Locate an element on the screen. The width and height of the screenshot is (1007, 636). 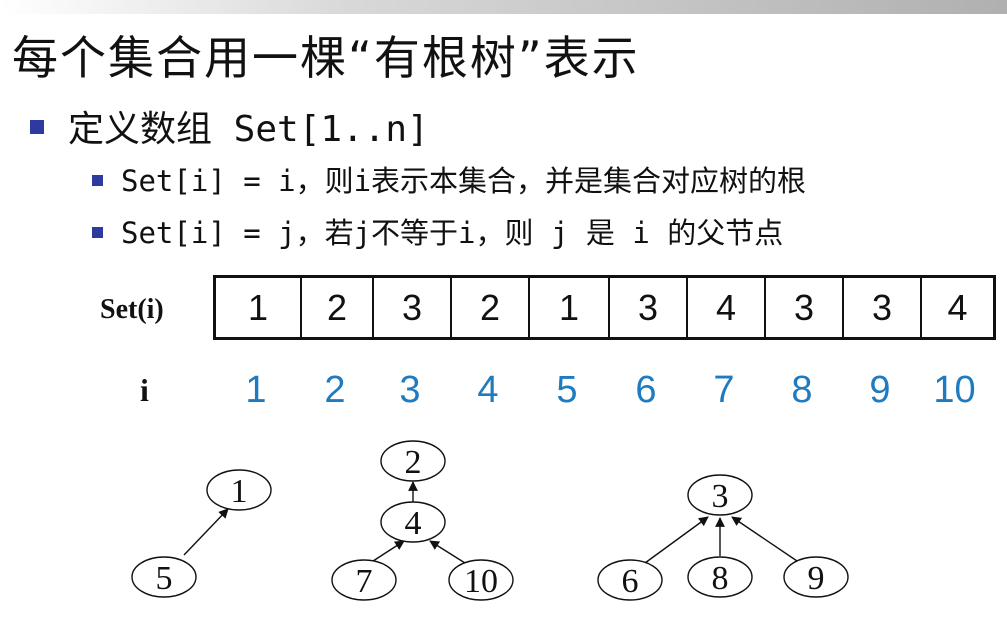
sub-bullet-1: Set[i] = i，则i表示本集合，并是集合对应树的根 is located at coordinates (449, 179).